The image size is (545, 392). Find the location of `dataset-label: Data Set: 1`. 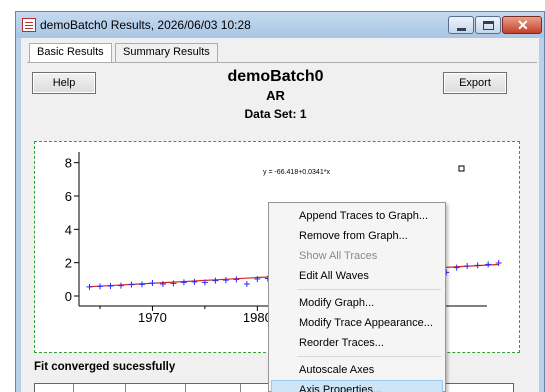

dataset-label: Data Set: 1 is located at coordinates (275, 114).